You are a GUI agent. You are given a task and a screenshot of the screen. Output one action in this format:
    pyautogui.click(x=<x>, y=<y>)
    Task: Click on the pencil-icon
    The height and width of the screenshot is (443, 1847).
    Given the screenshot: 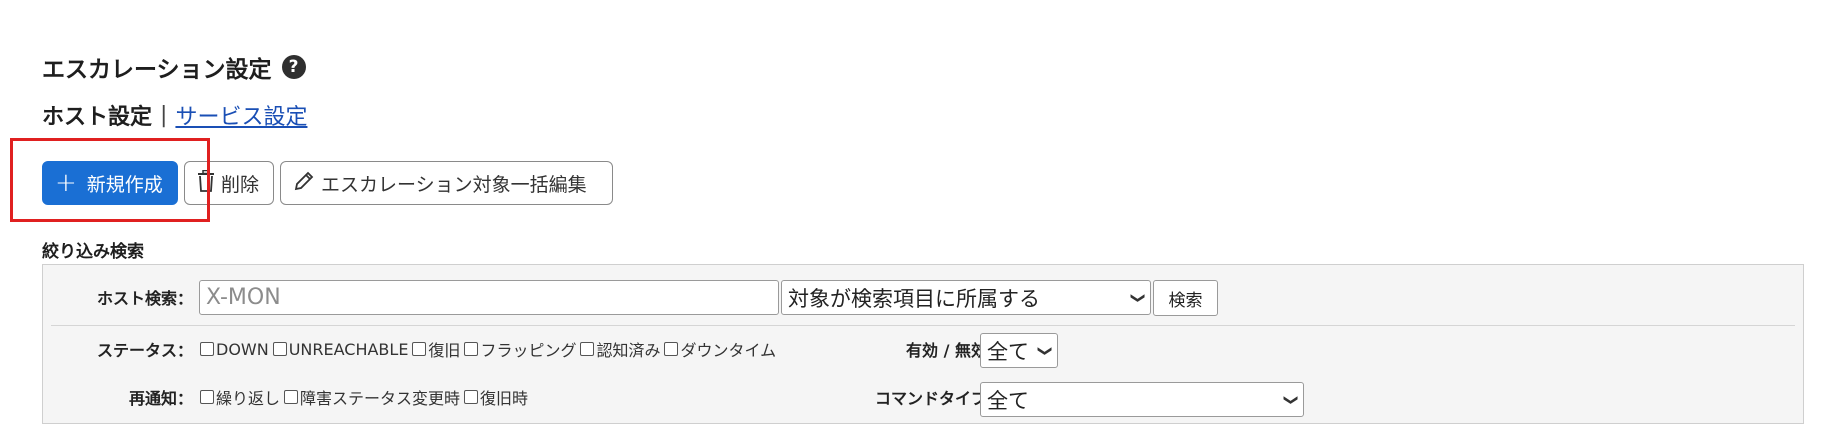 What is the action you would take?
    pyautogui.click(x=304, y=183)
    